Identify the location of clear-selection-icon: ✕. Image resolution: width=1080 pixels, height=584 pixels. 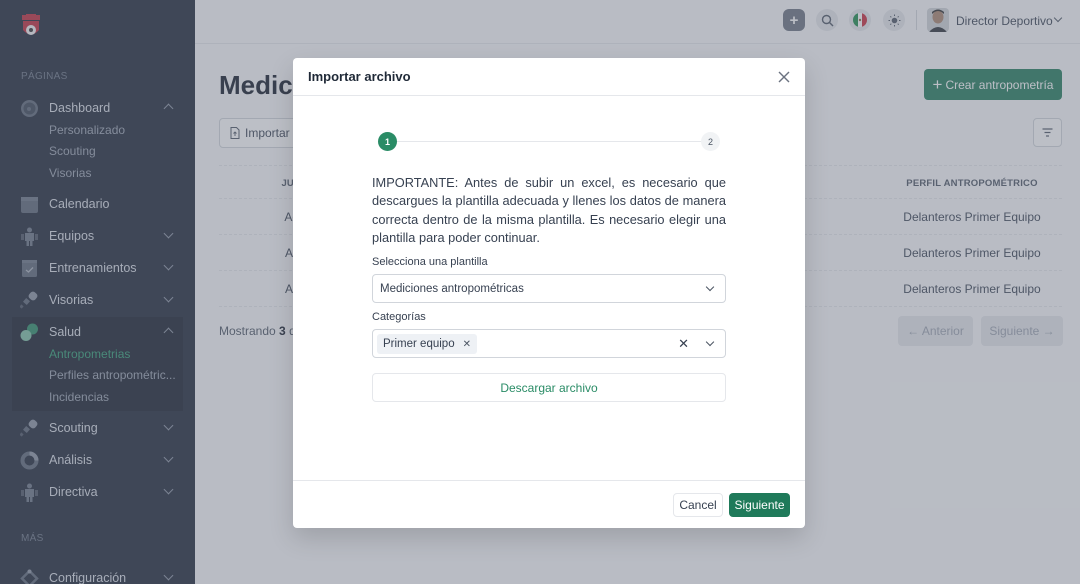
(683, 344).